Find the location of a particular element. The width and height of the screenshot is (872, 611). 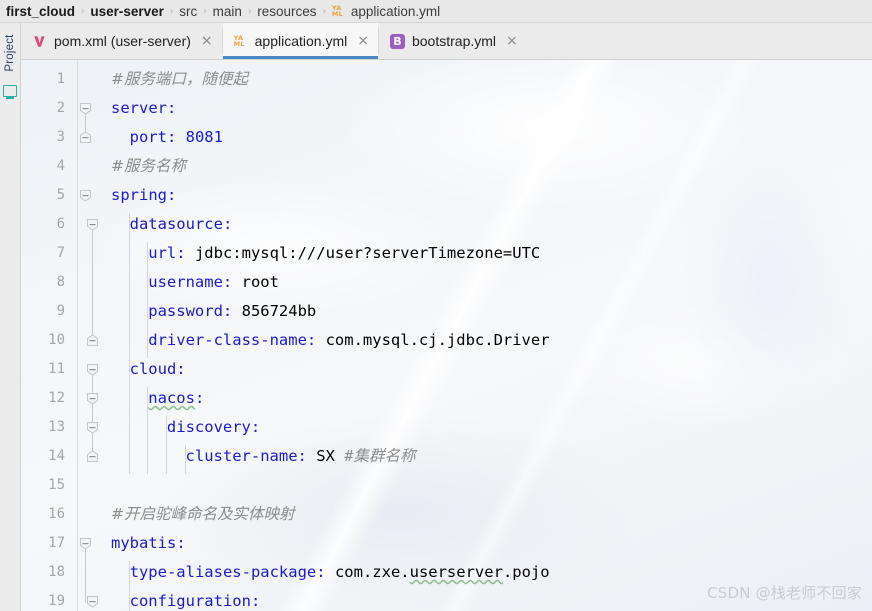

line-number: 5 is located at coordinates (60, 195).